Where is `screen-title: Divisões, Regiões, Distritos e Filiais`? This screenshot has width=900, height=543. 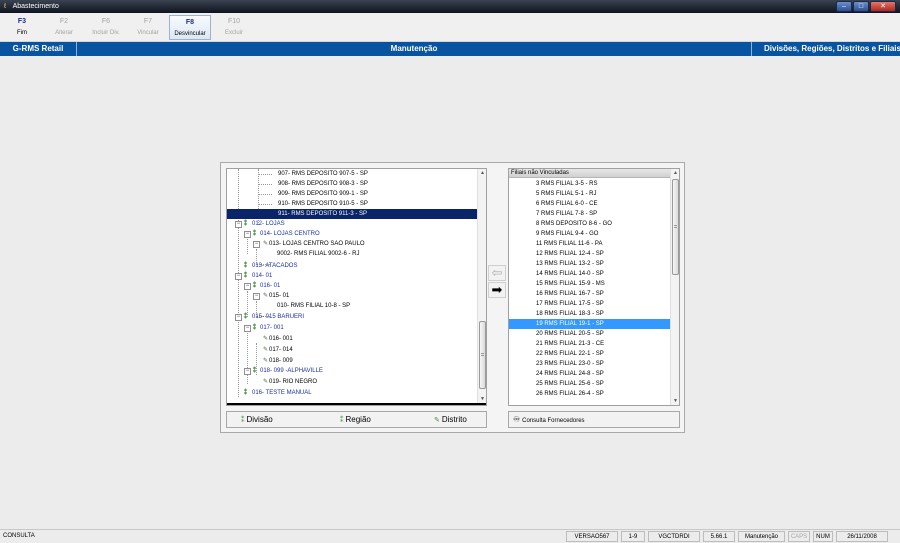 screen-title: Divisões, Regiões, Distritos e Filiais is located at coordinates (832, 48).